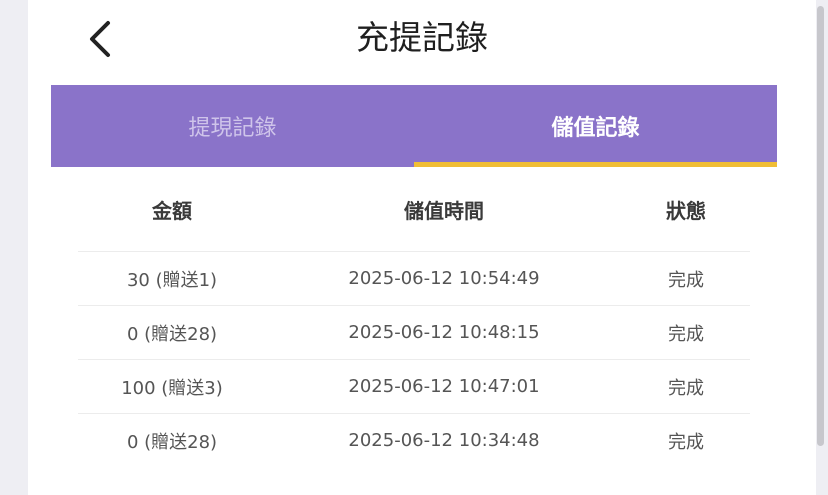 This screenshot has height=495, width=828. Describe the element at coordinates (172, 388) in the screenshot. I see `amount-cell: 100 (贈送3)` at that location.